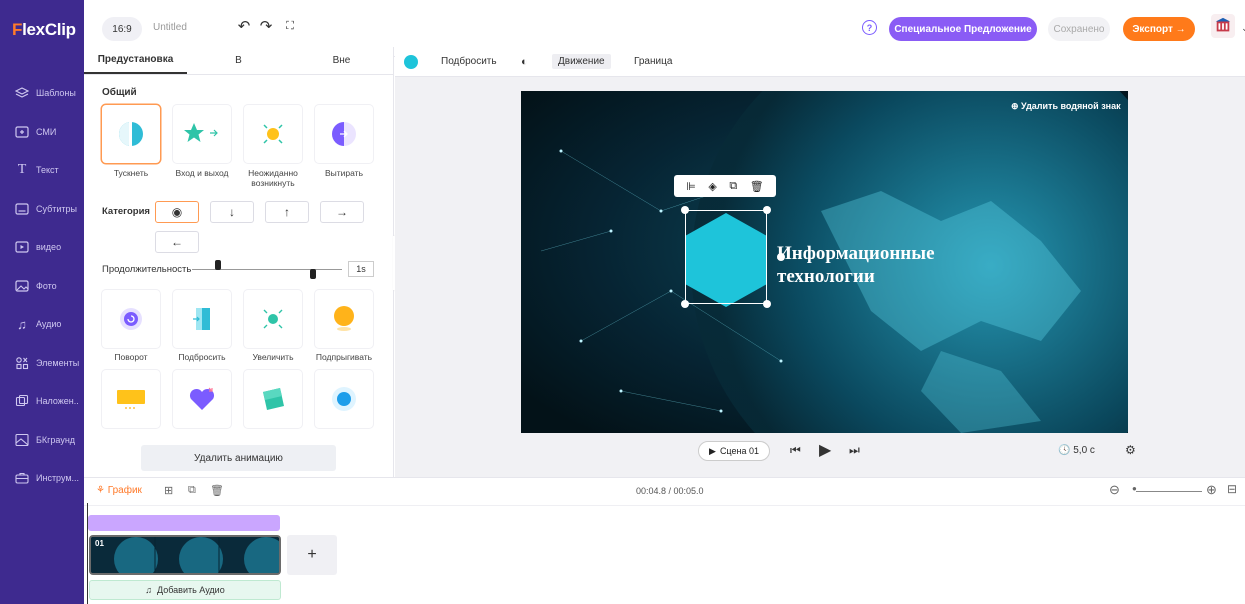 This screenshot has width=1245, height=604. Describe the element at coordinates (290, 26) in the screenshot. I see `fullscreen-icon: ⛶` at that location.